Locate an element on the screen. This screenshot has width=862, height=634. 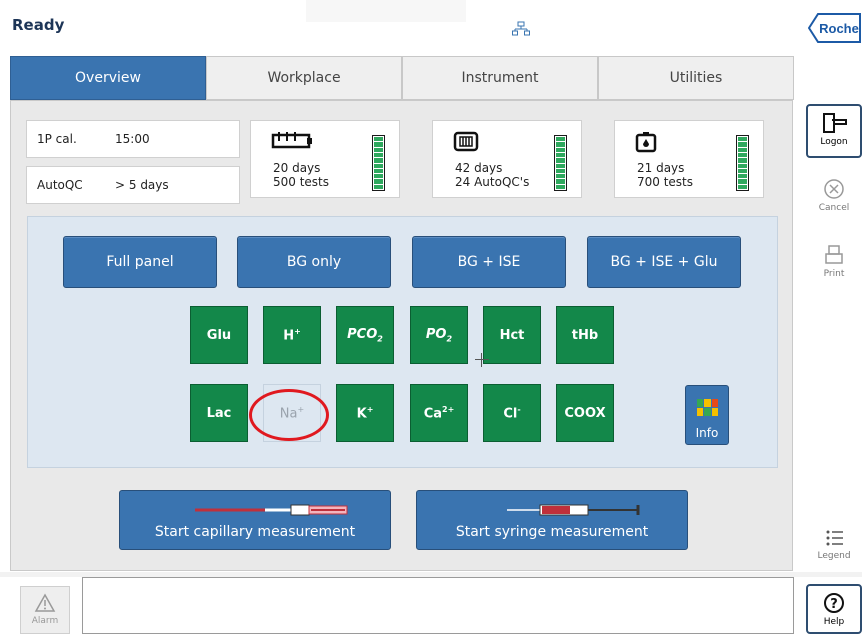
start-syringe-button: Start syringe measurement is located at coordinates (552, 520).